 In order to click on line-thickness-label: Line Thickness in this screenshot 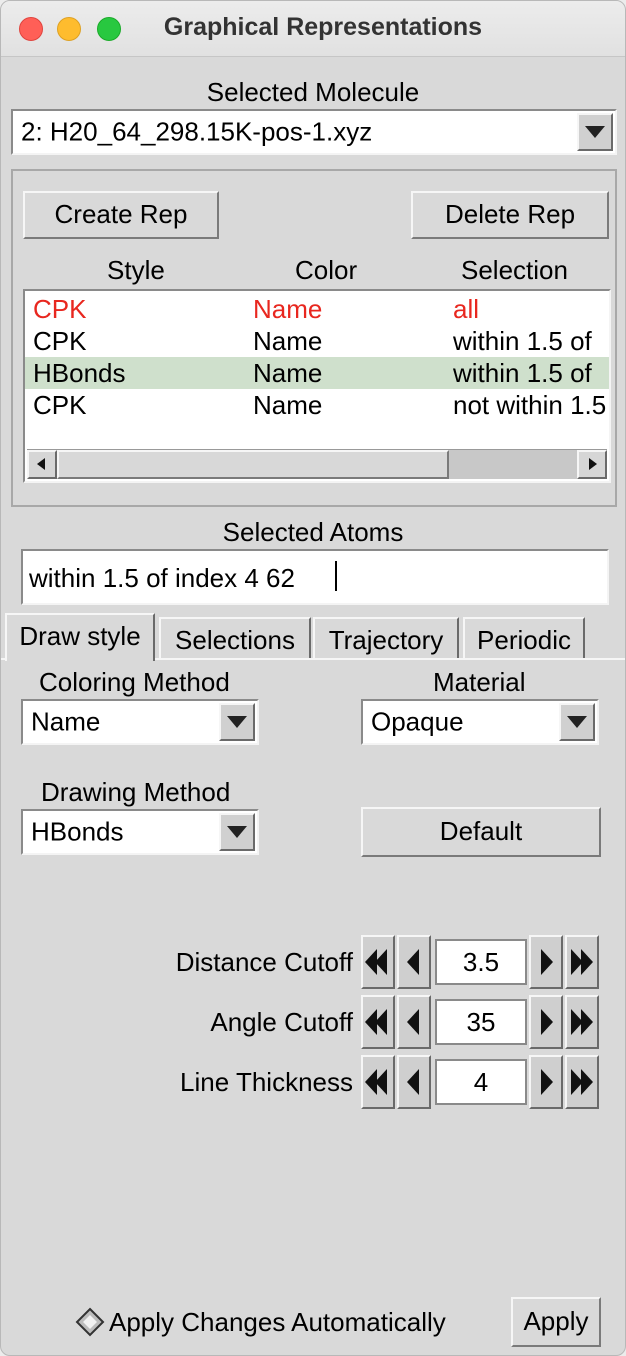, I will do `click(266, 1082)`.